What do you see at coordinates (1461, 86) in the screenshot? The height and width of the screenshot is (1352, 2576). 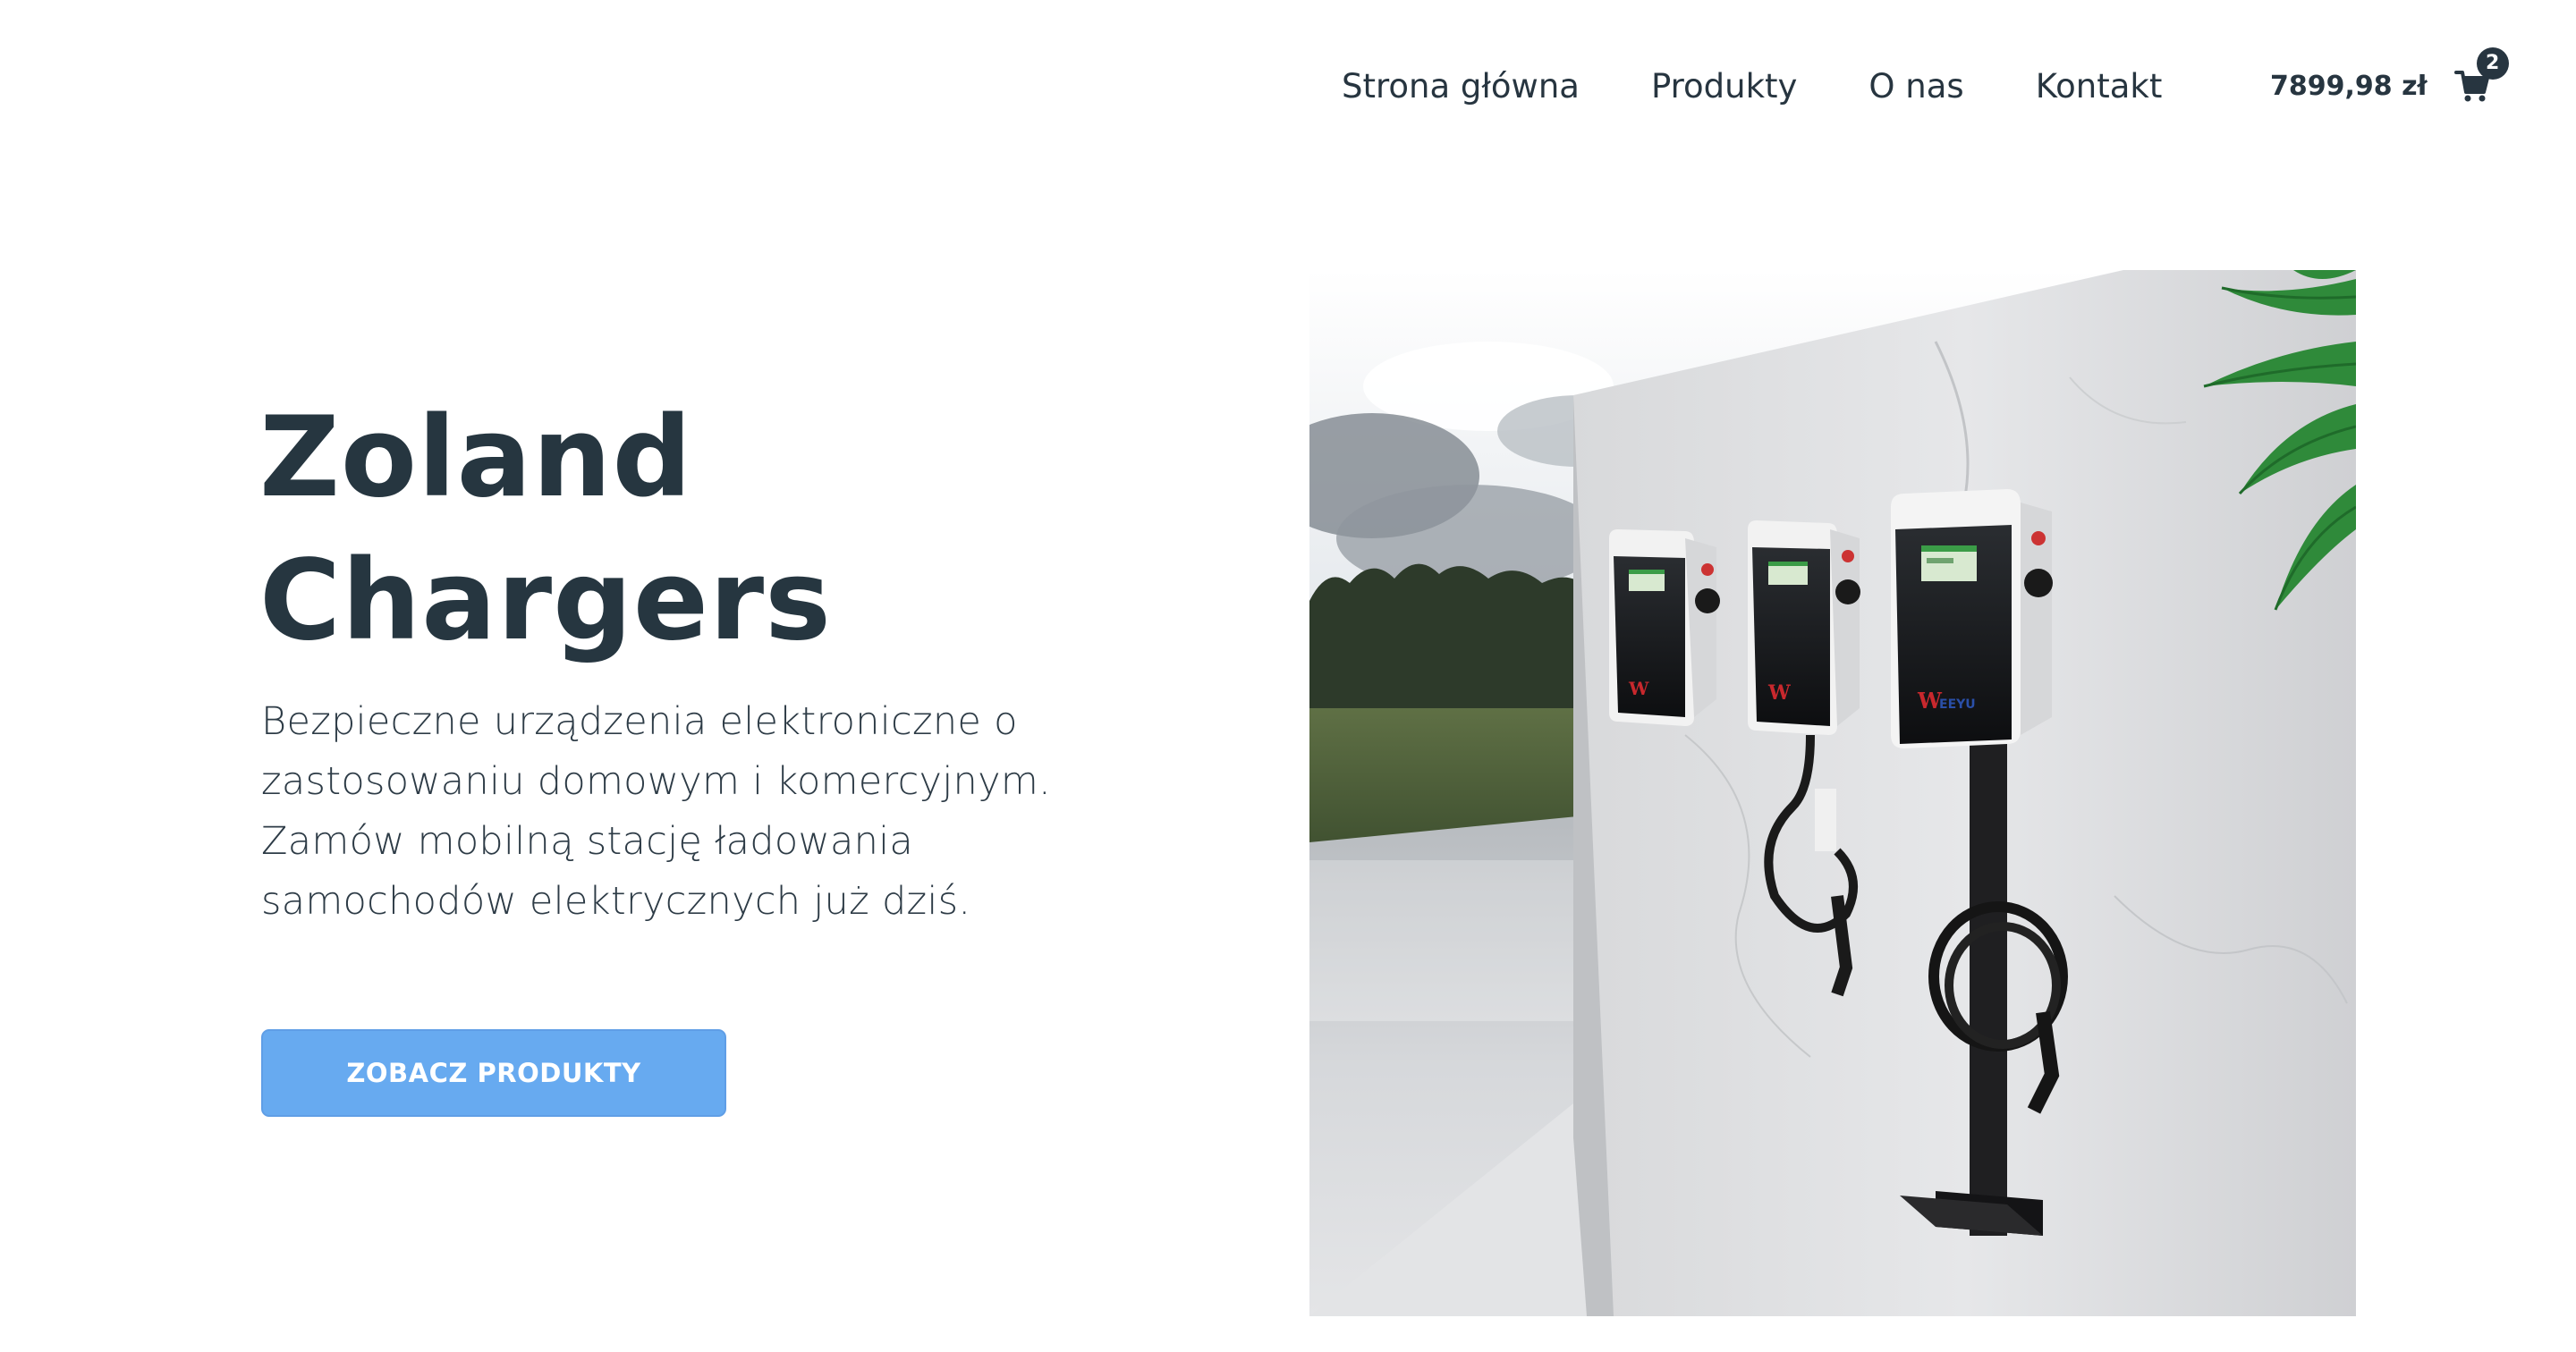 I see `nav-link-home: Strona główna` at bounding box center [1461, 86].